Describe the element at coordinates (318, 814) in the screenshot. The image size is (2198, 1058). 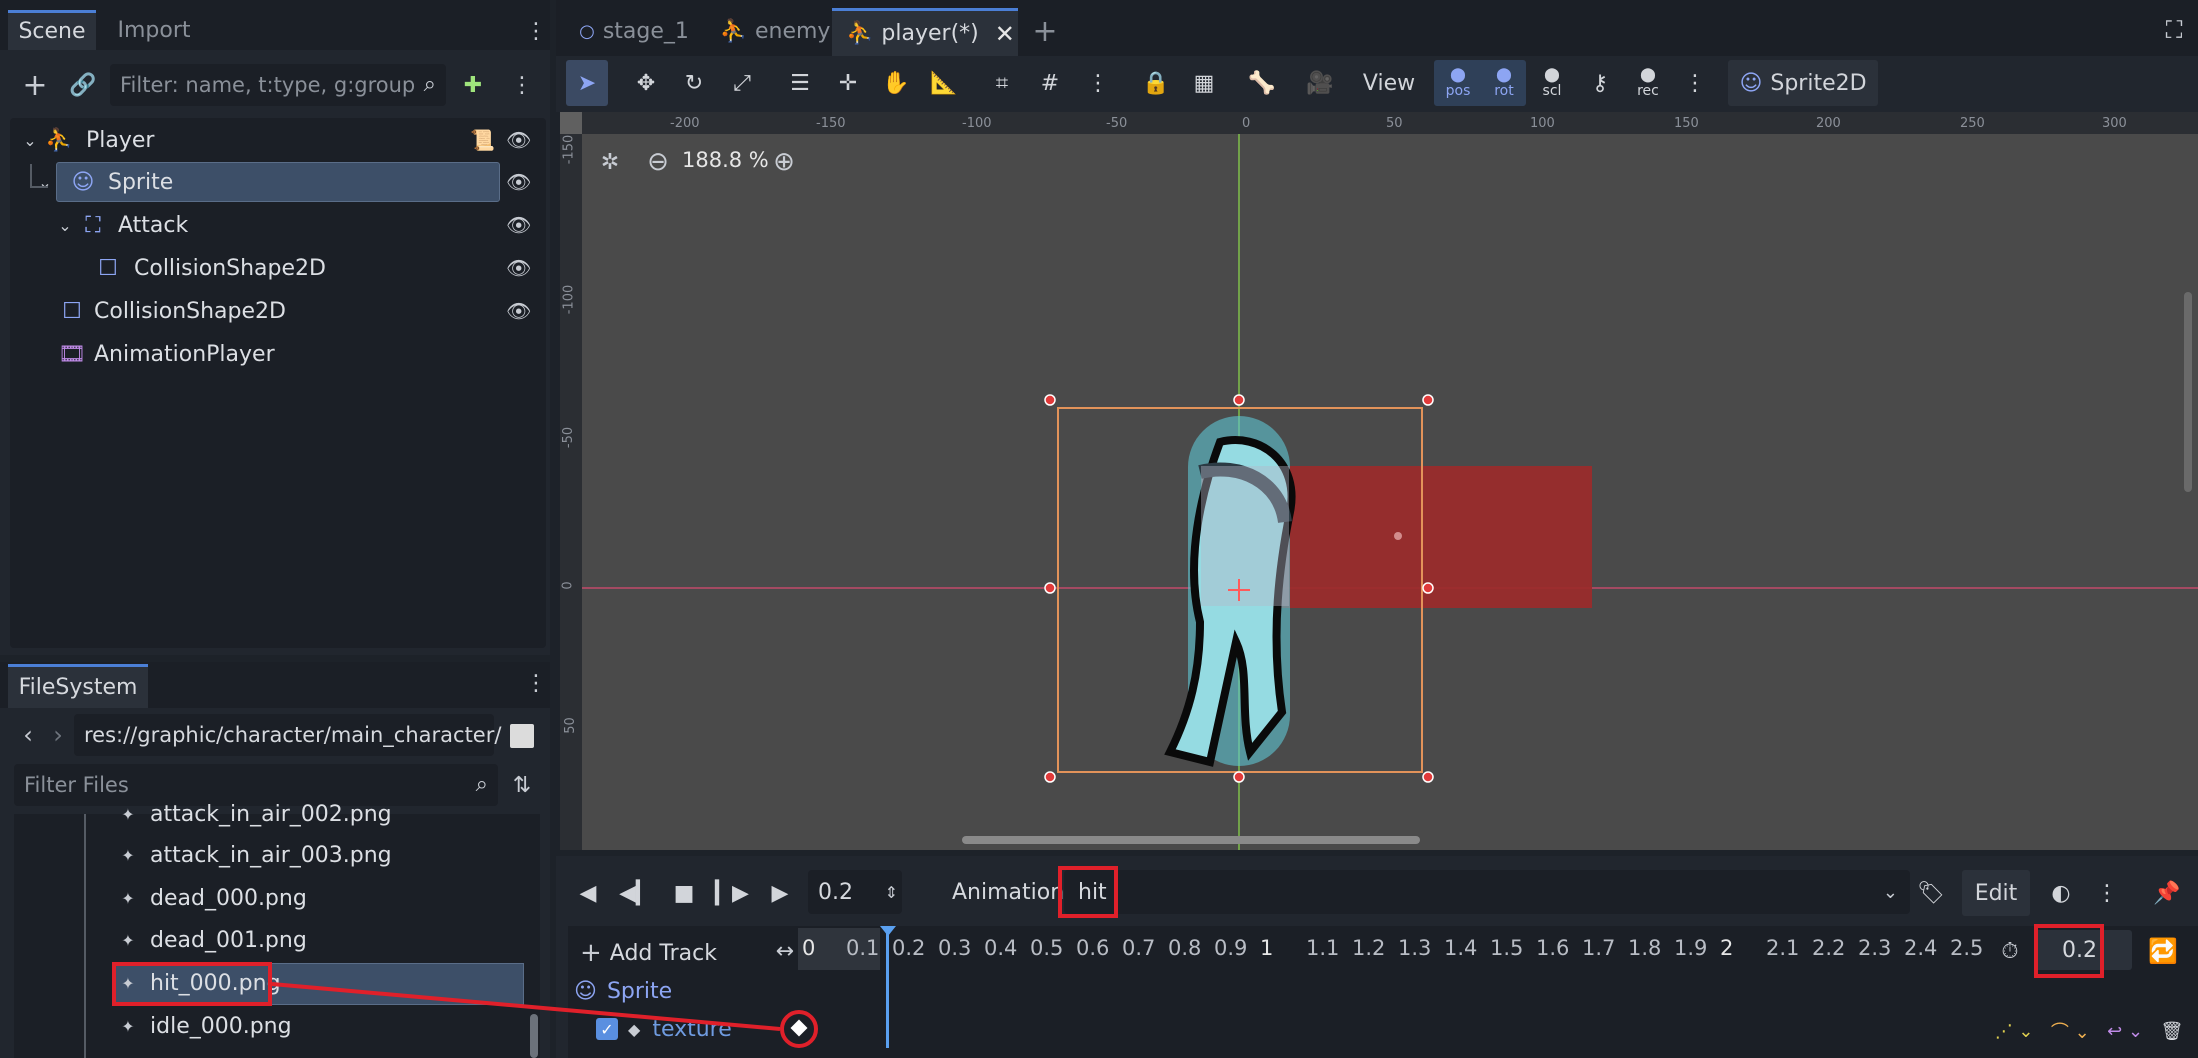
I see `file-item: ✦ attack_in_air_002.png` at that location.